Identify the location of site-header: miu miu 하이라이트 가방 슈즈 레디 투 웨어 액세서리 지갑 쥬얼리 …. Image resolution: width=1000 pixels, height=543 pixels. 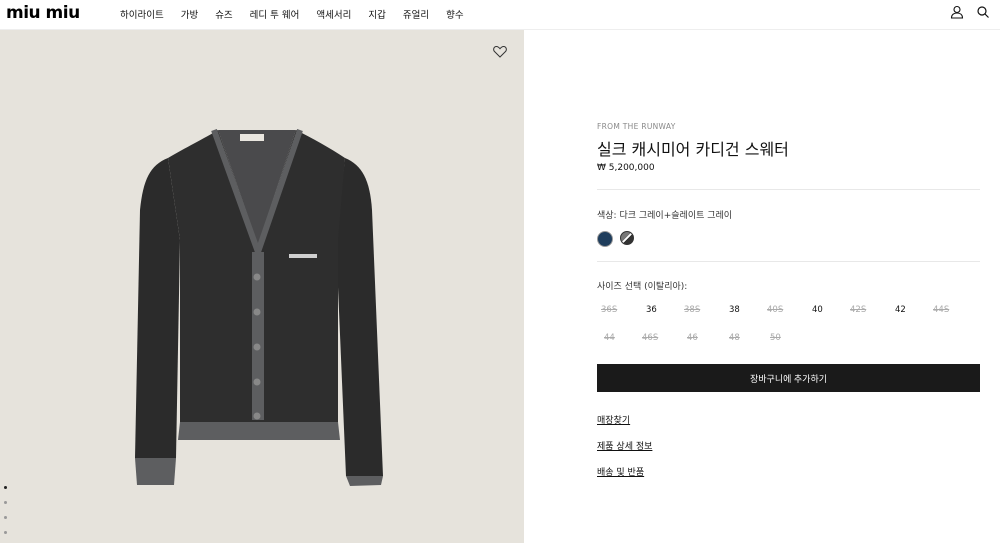
(500, 15).